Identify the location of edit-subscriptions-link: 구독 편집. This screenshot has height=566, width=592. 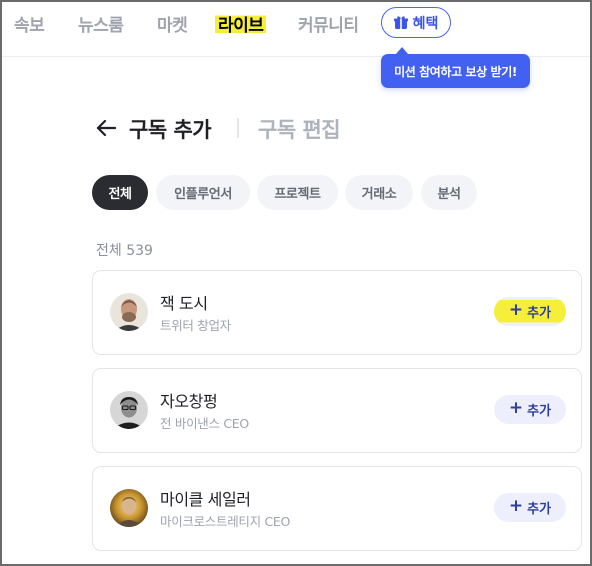
(299, 129).